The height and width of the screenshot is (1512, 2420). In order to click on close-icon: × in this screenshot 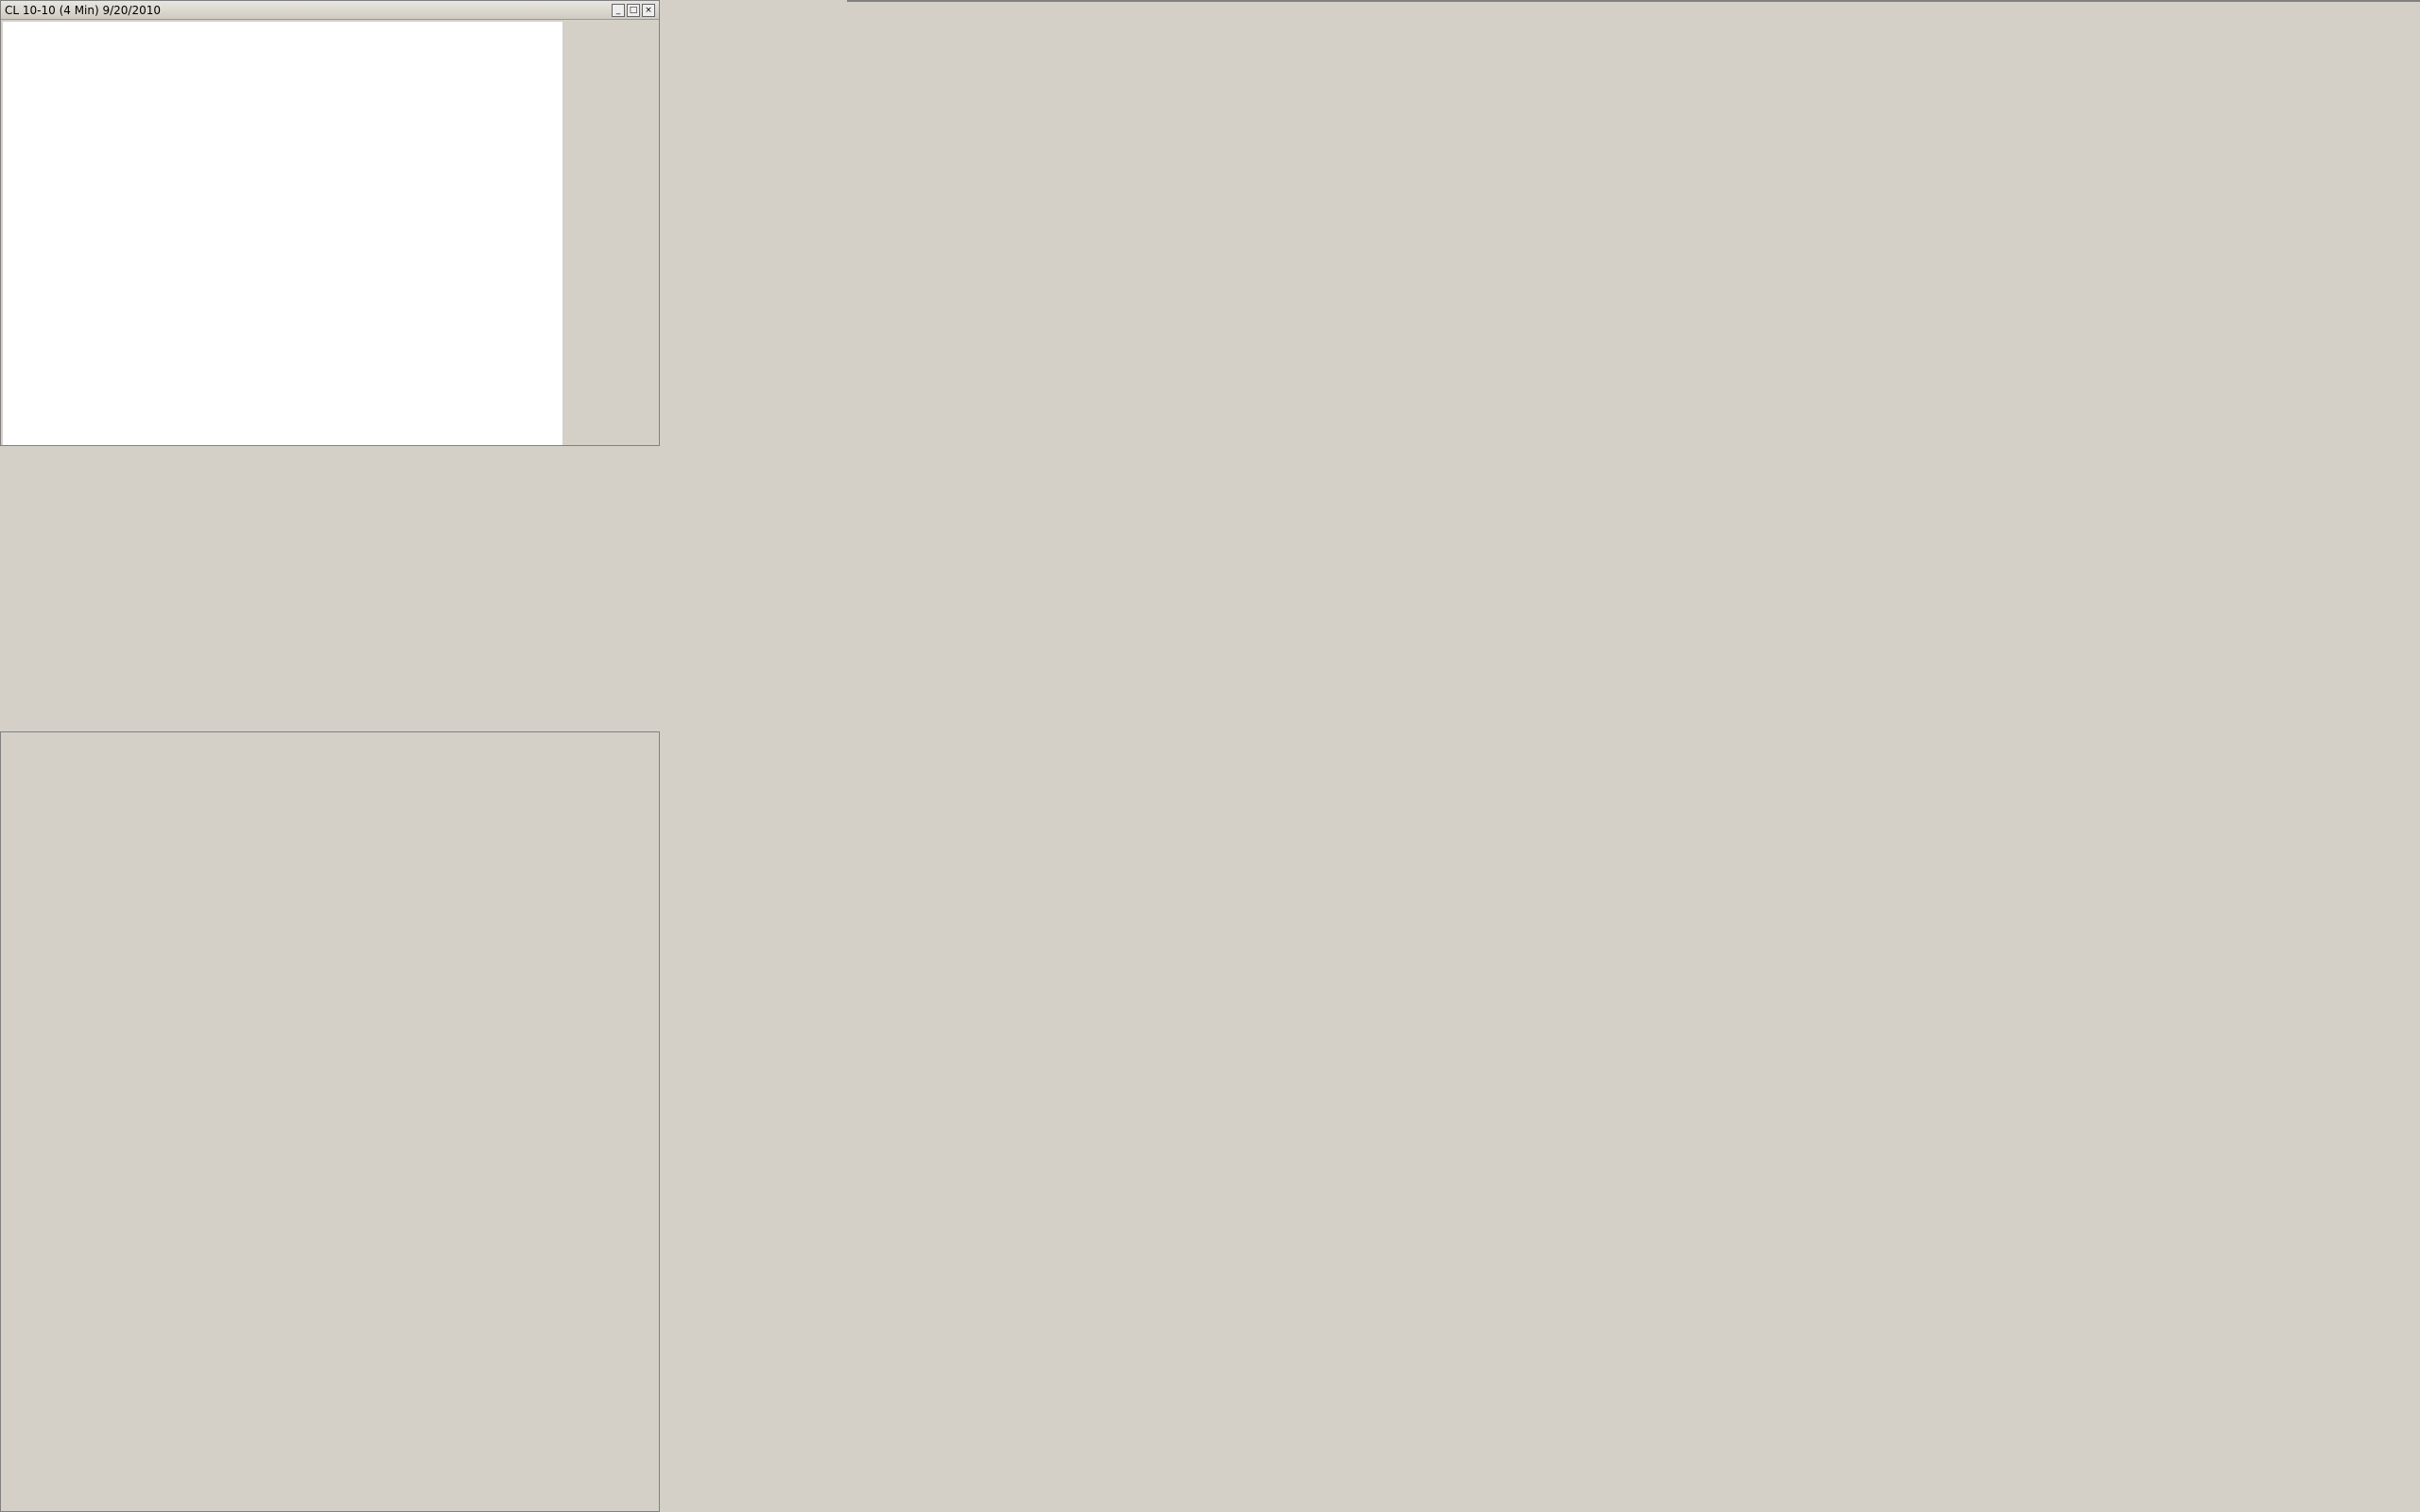, I will do `click(648, 10)`.